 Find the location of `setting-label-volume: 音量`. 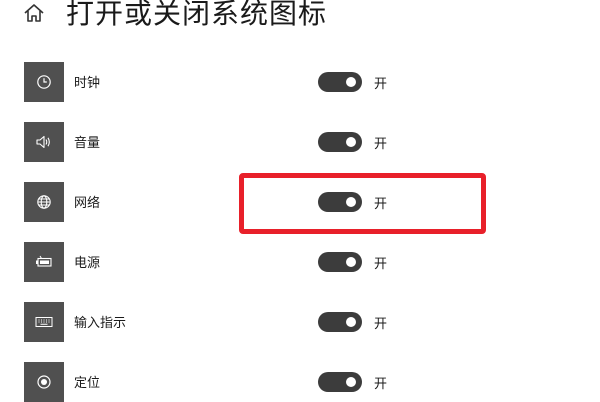

setting-label-volume: 音量 is located at coordinates (87, 143).